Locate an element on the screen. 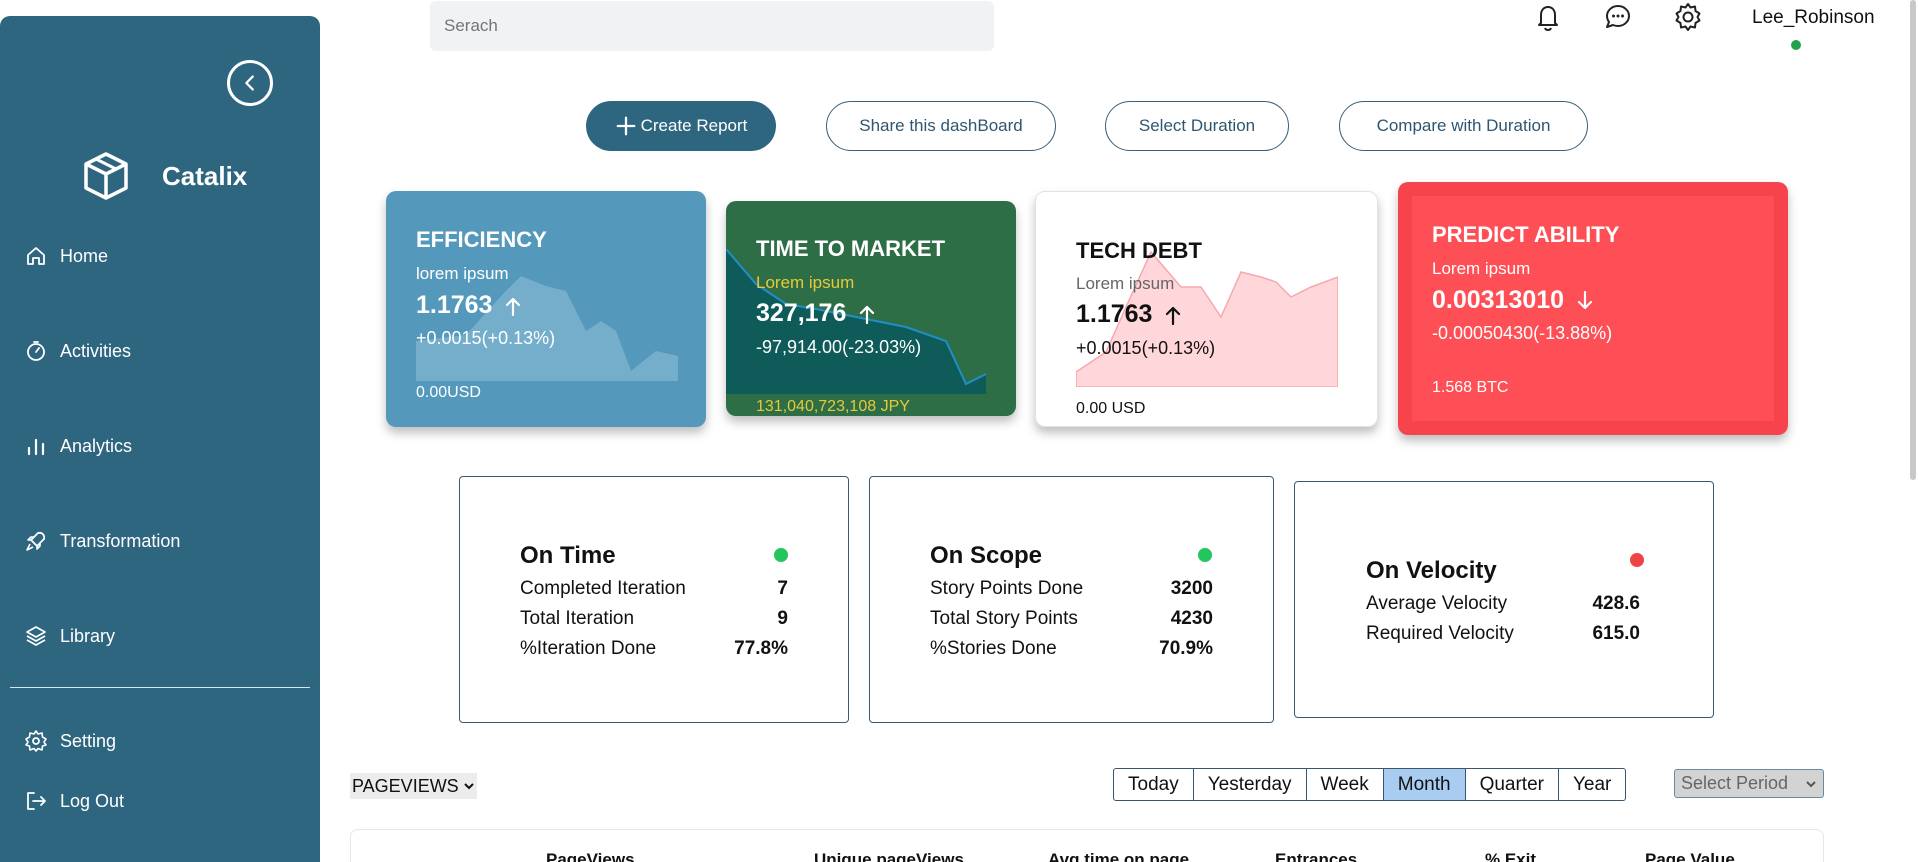 The height and width of the screenshot is (862, 1918). sidebar-item-setting: Setting is located at coordinates (70, 741).